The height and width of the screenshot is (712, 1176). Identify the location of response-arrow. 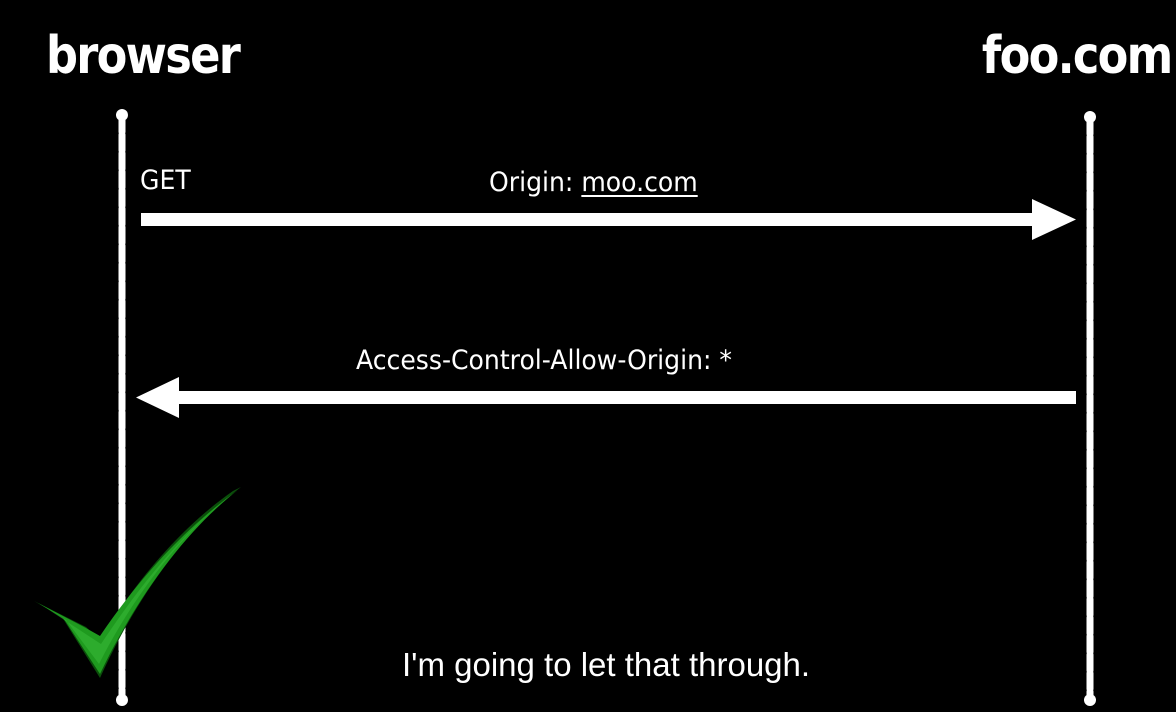
(606, 397).